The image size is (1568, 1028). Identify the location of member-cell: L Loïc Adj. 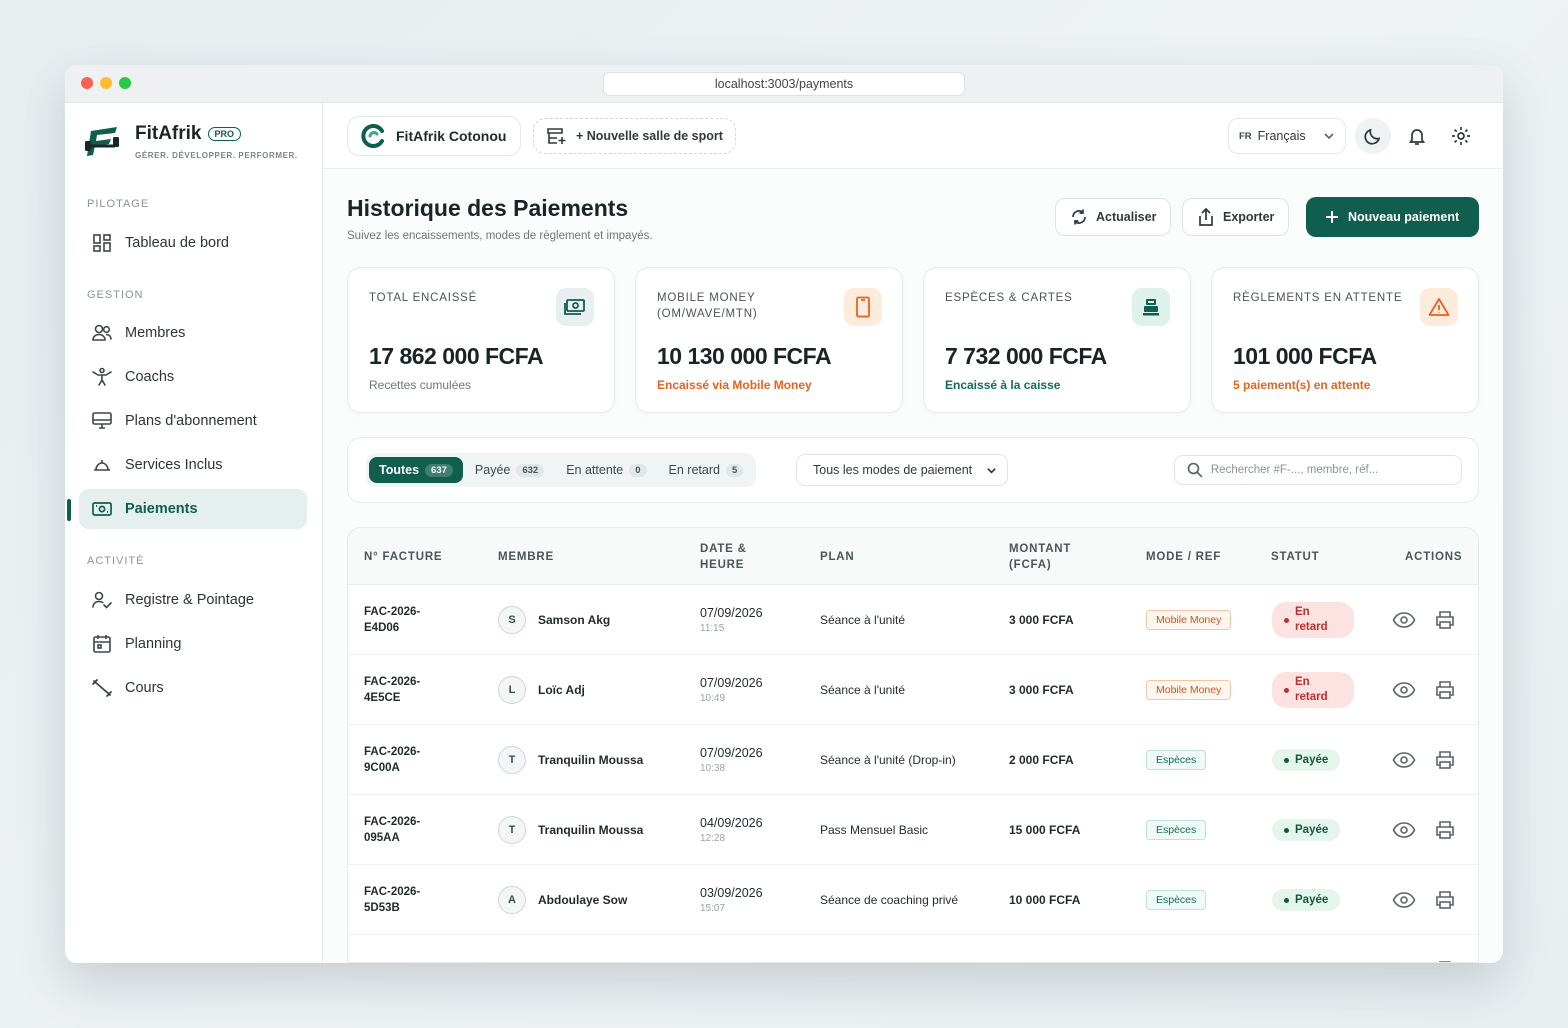
(541, 690).